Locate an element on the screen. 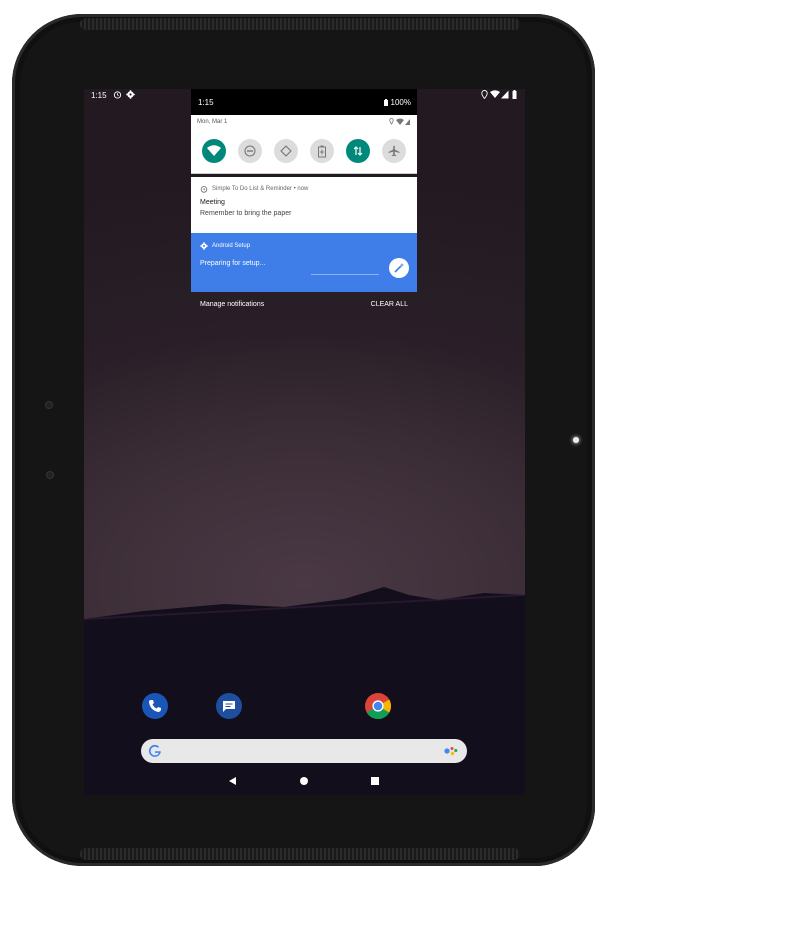 The height and width of the screenshot is (927, 794). front-sensor is located at coordinates (49, 405).